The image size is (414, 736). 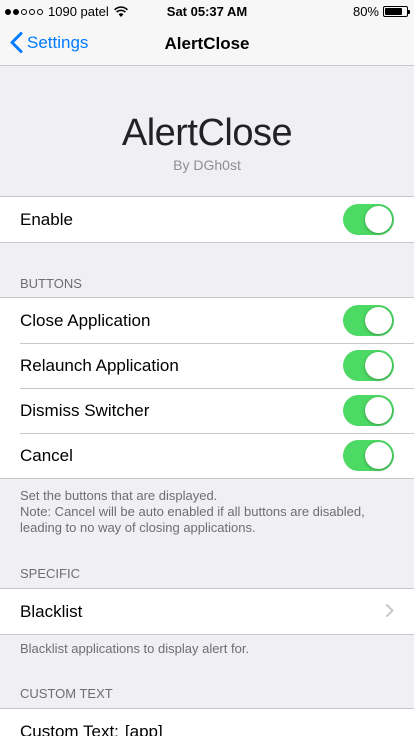 I want to click on cancel-cell: Cancel, so click(x=207, y=455).